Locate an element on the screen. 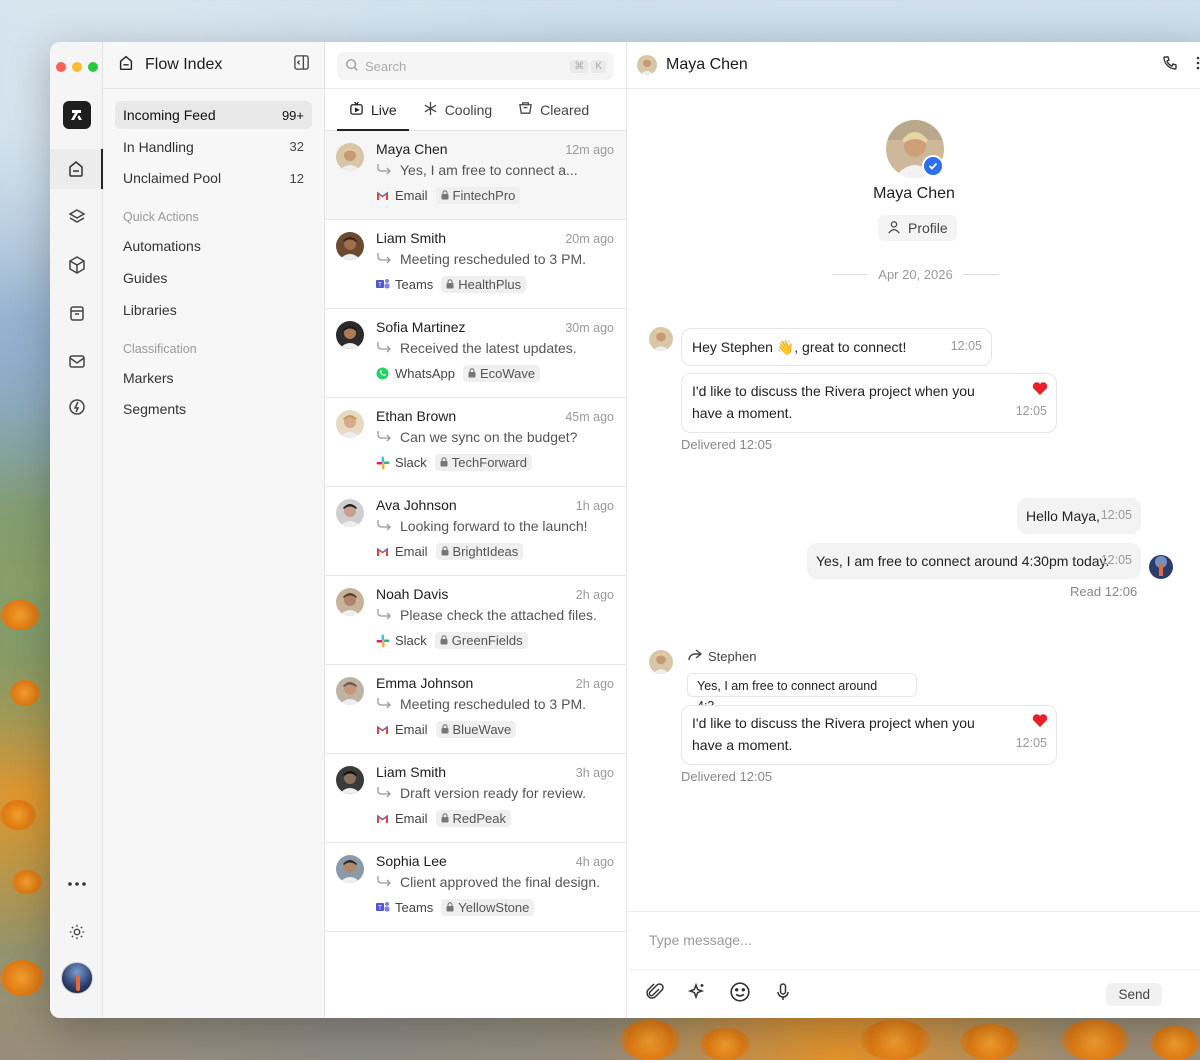  timestamp: 20m ago is located at coordinates (589, 239).